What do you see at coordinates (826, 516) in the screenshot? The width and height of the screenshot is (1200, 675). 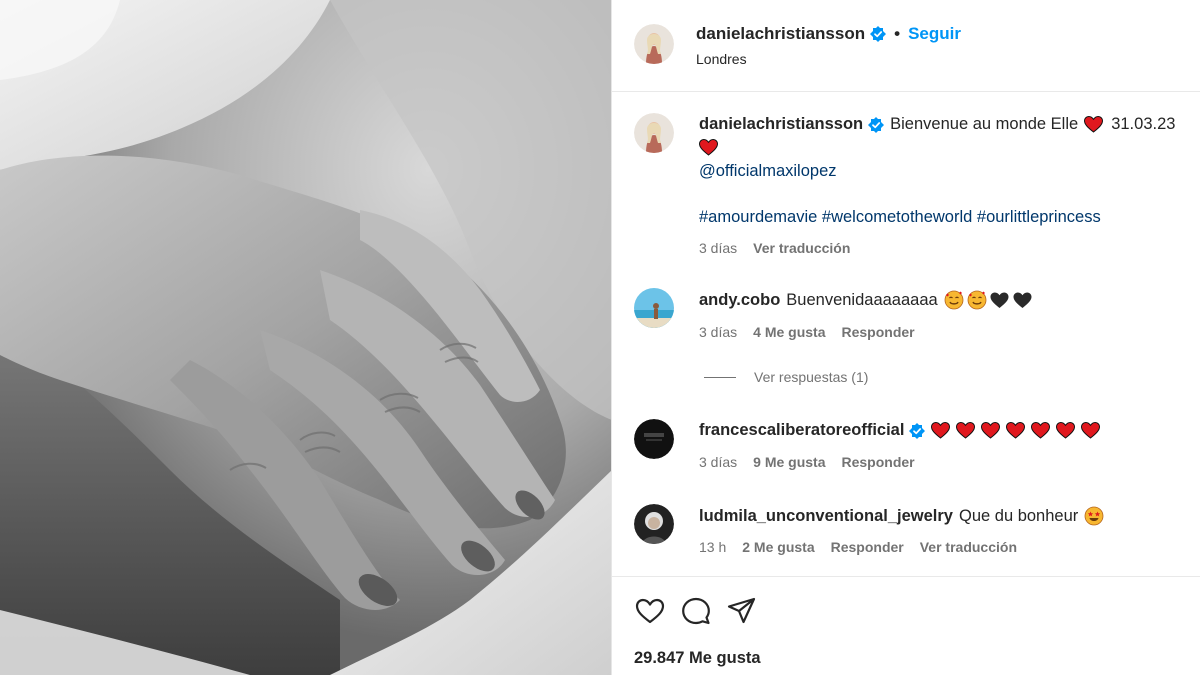 I see `comment-username: ludmila_unconventional_jewelry` at bounding box center [826, 516].